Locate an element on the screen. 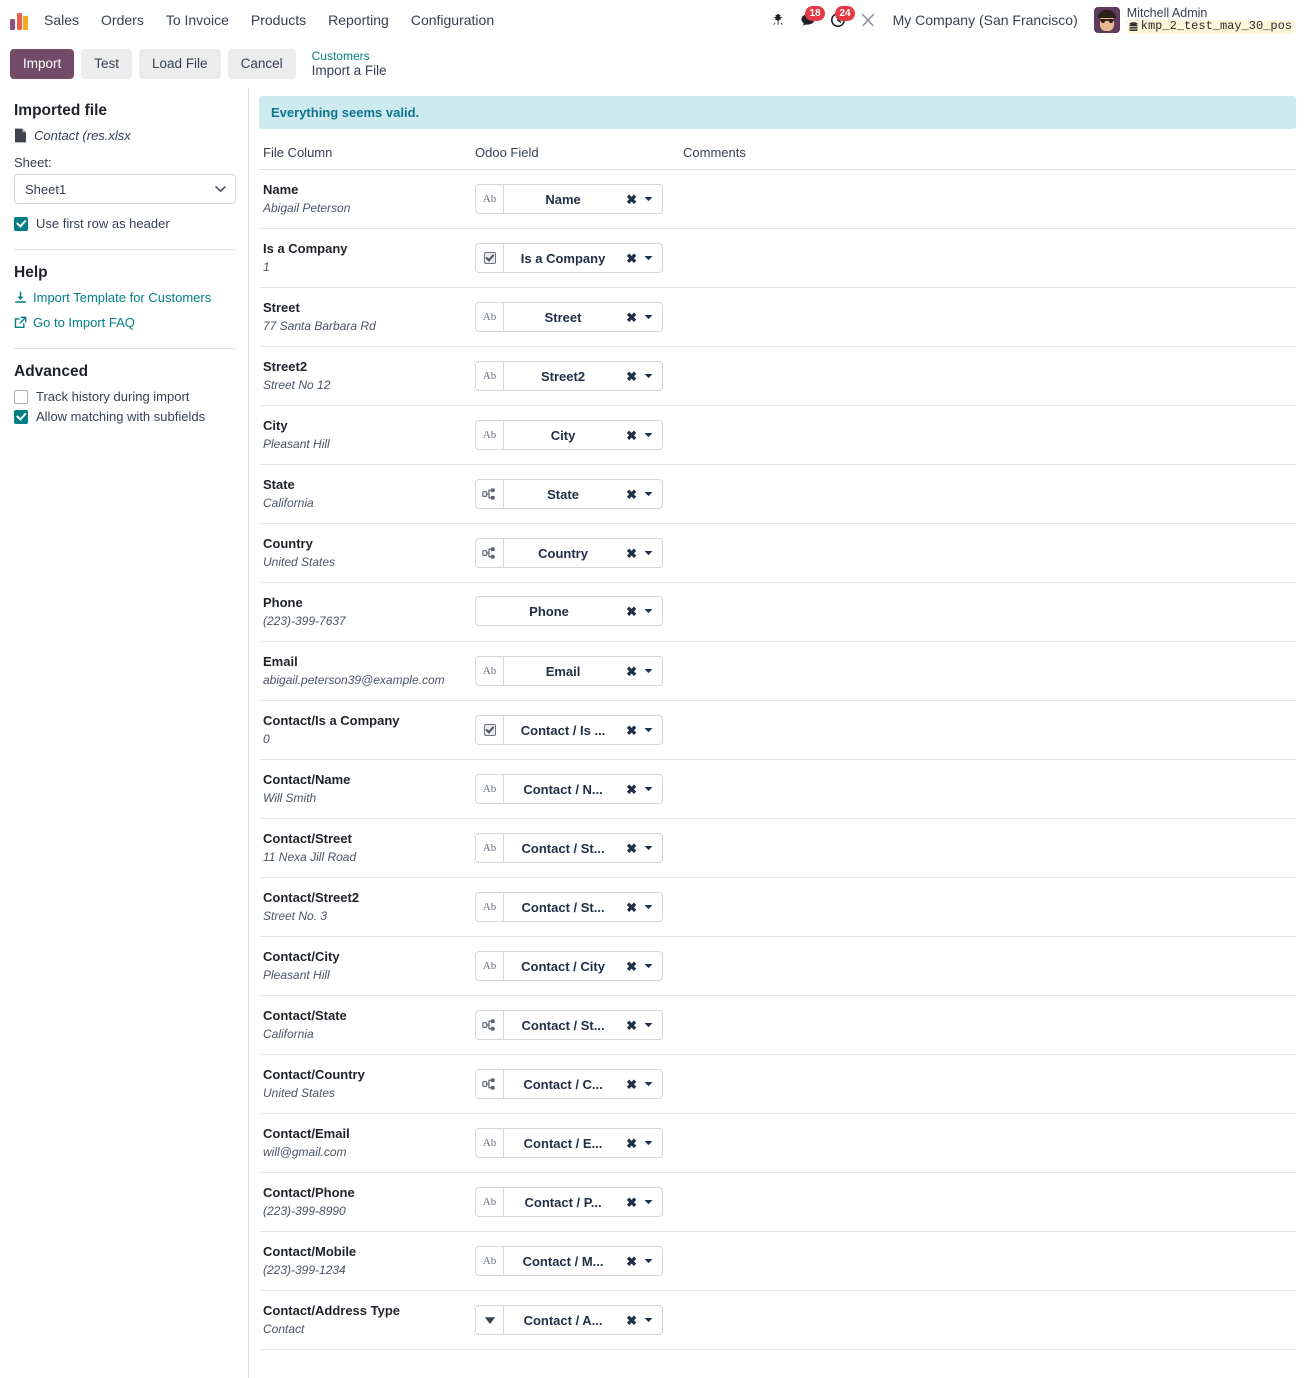 This screenshot has width=1306, height=1378. odoo-field-select: Ab Contact / M... ✖ is located at coordinates (569, 1261).